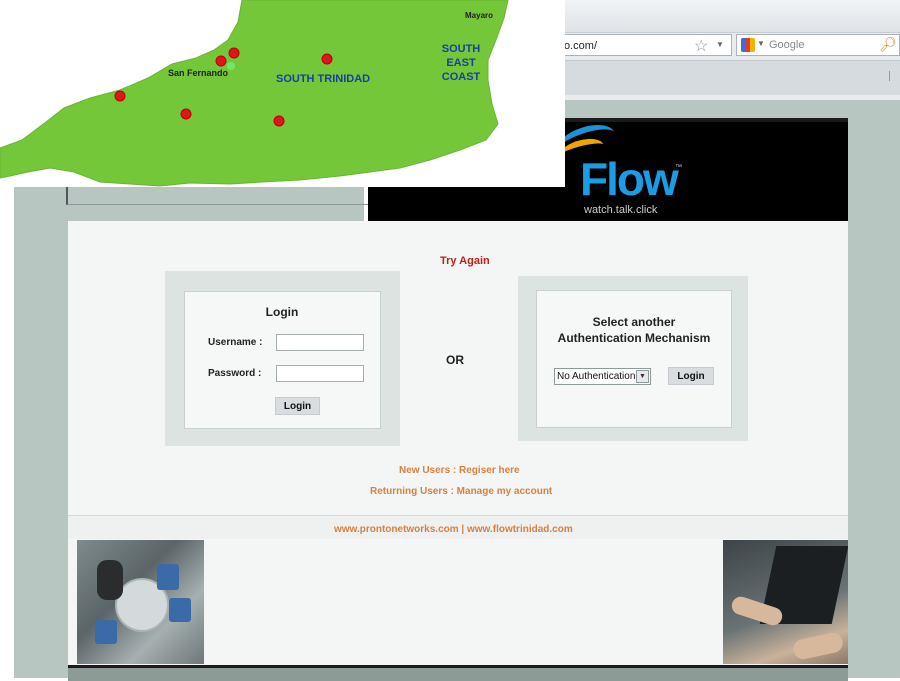 The image size is (900, 681). What do you see at coordinates (691, 376) in the screenshot?
I see `auth-login-button: Login` at bounding box center [691, 376].